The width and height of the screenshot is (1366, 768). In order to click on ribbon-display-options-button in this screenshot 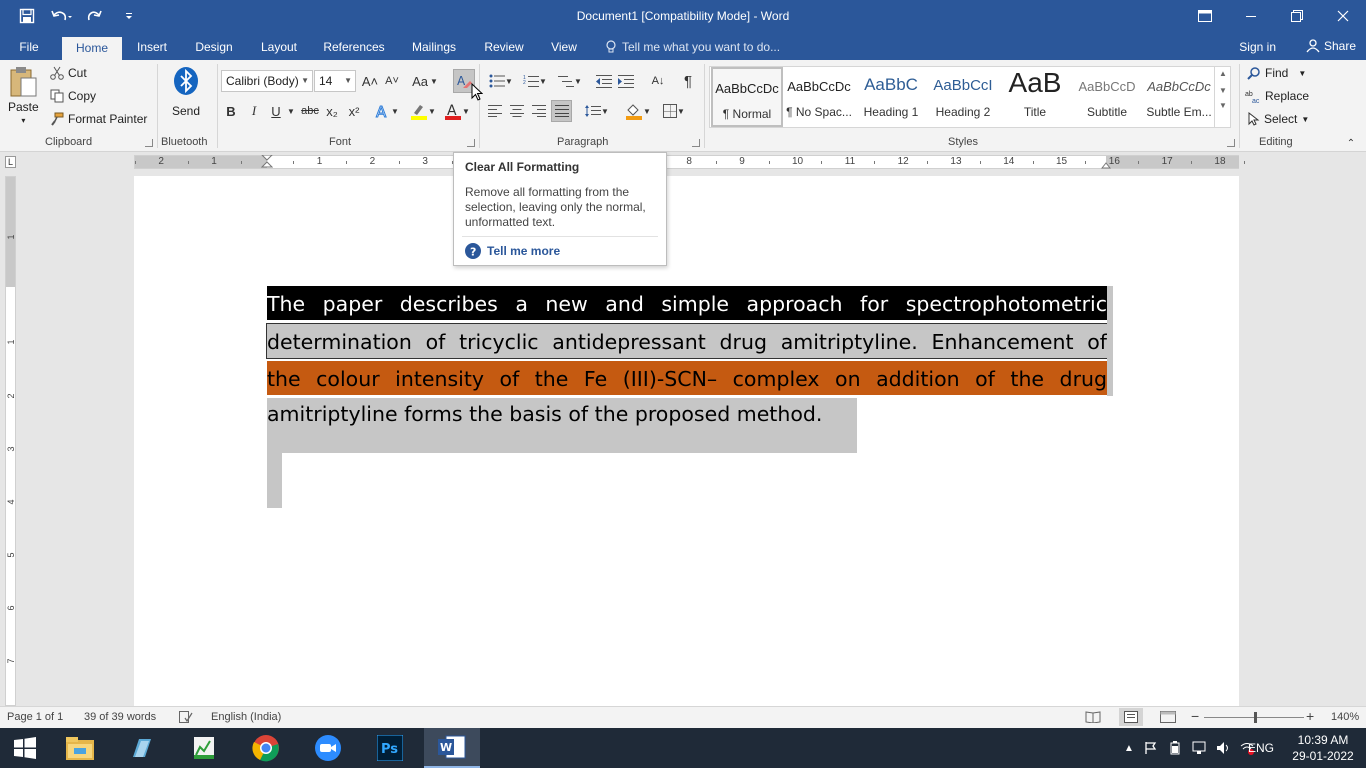, I will do `click(1205, 16)`.